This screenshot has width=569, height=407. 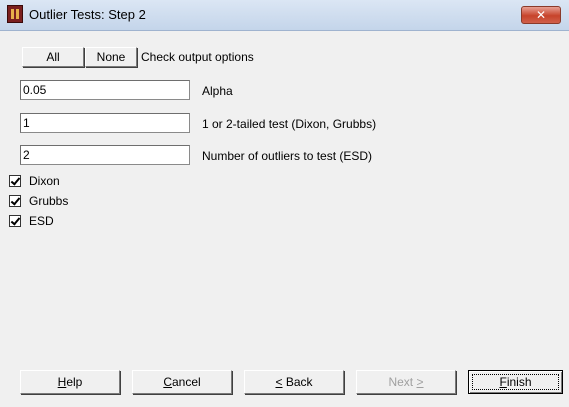 I want to click on back-button: < Back, so click(x=294, y=382).